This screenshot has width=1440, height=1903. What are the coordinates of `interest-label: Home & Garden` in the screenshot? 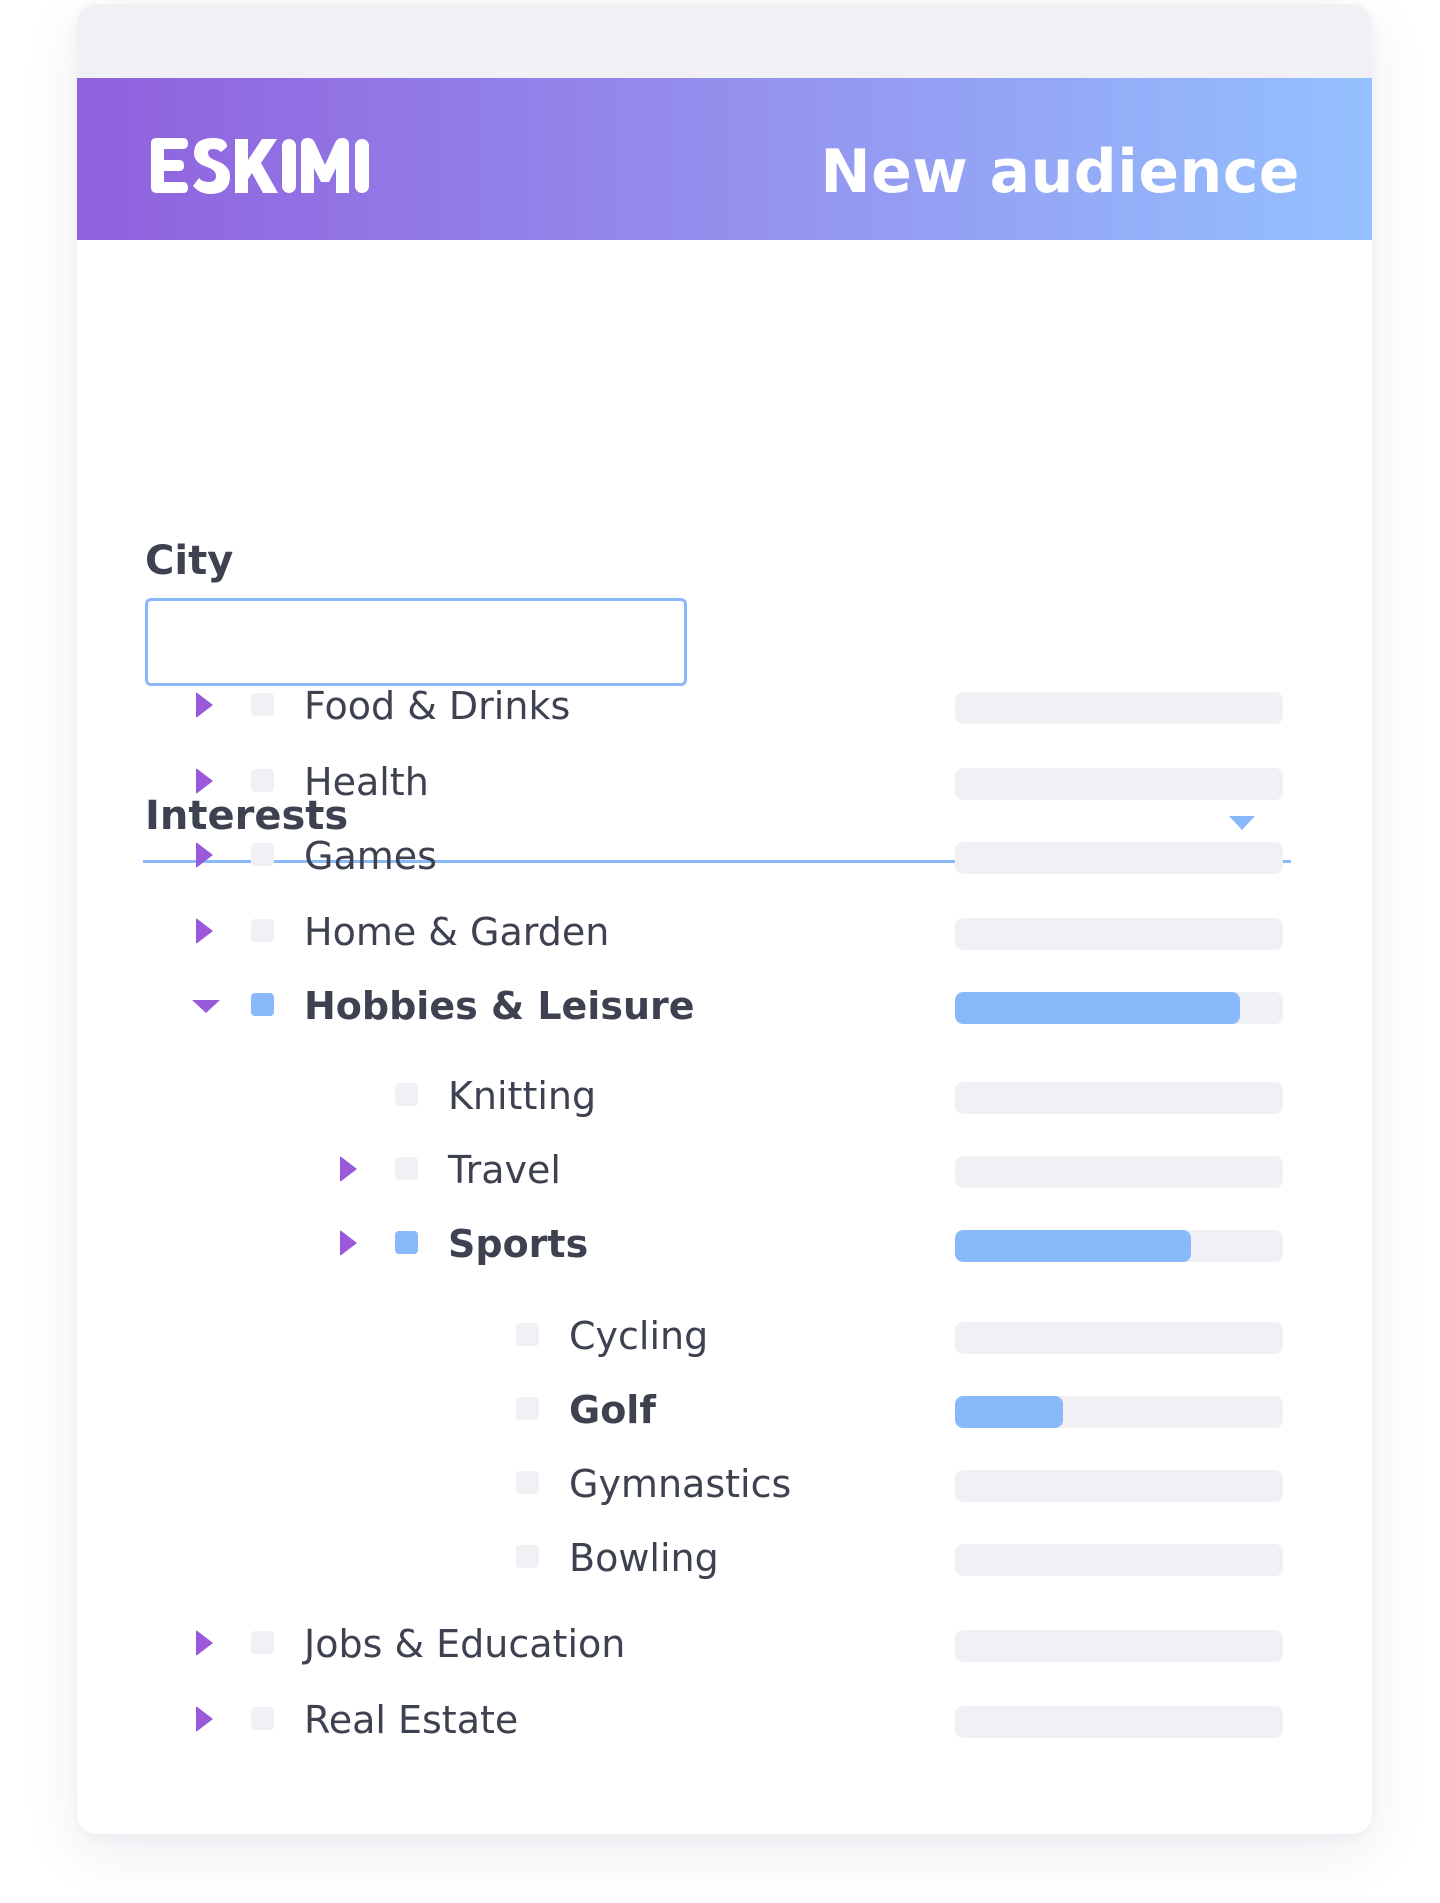 It's located at (457, 932).